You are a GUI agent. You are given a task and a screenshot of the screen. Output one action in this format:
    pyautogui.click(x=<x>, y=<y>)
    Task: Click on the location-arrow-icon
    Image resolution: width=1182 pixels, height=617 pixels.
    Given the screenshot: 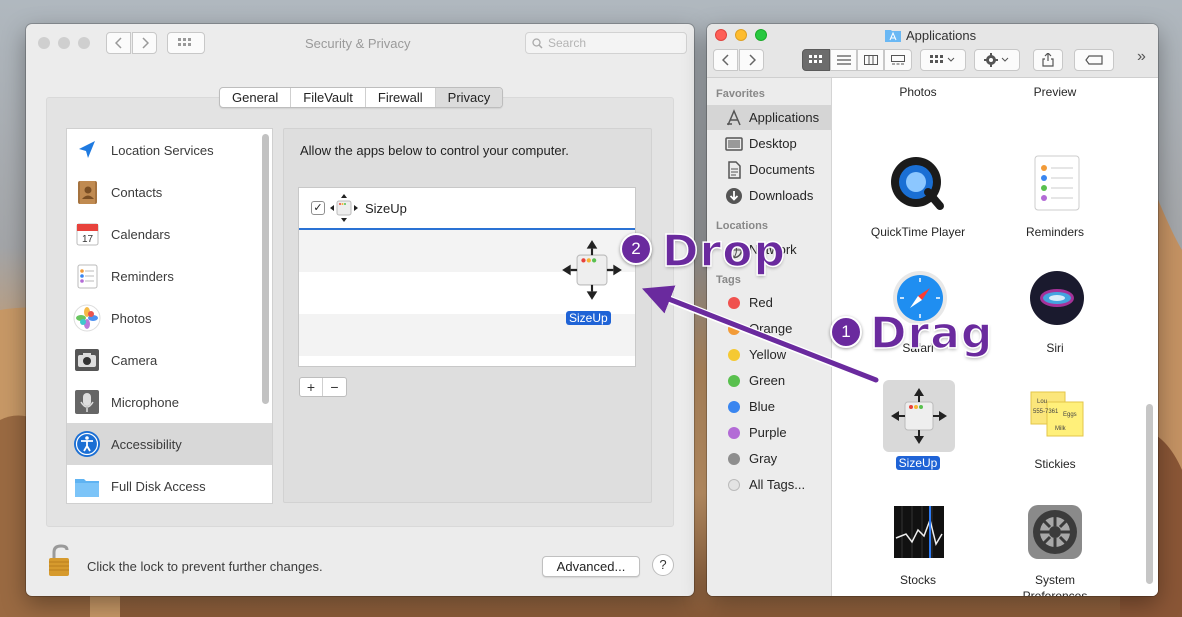 What is the action you would take?
    pyautogui.click(x=87, y=149)
    